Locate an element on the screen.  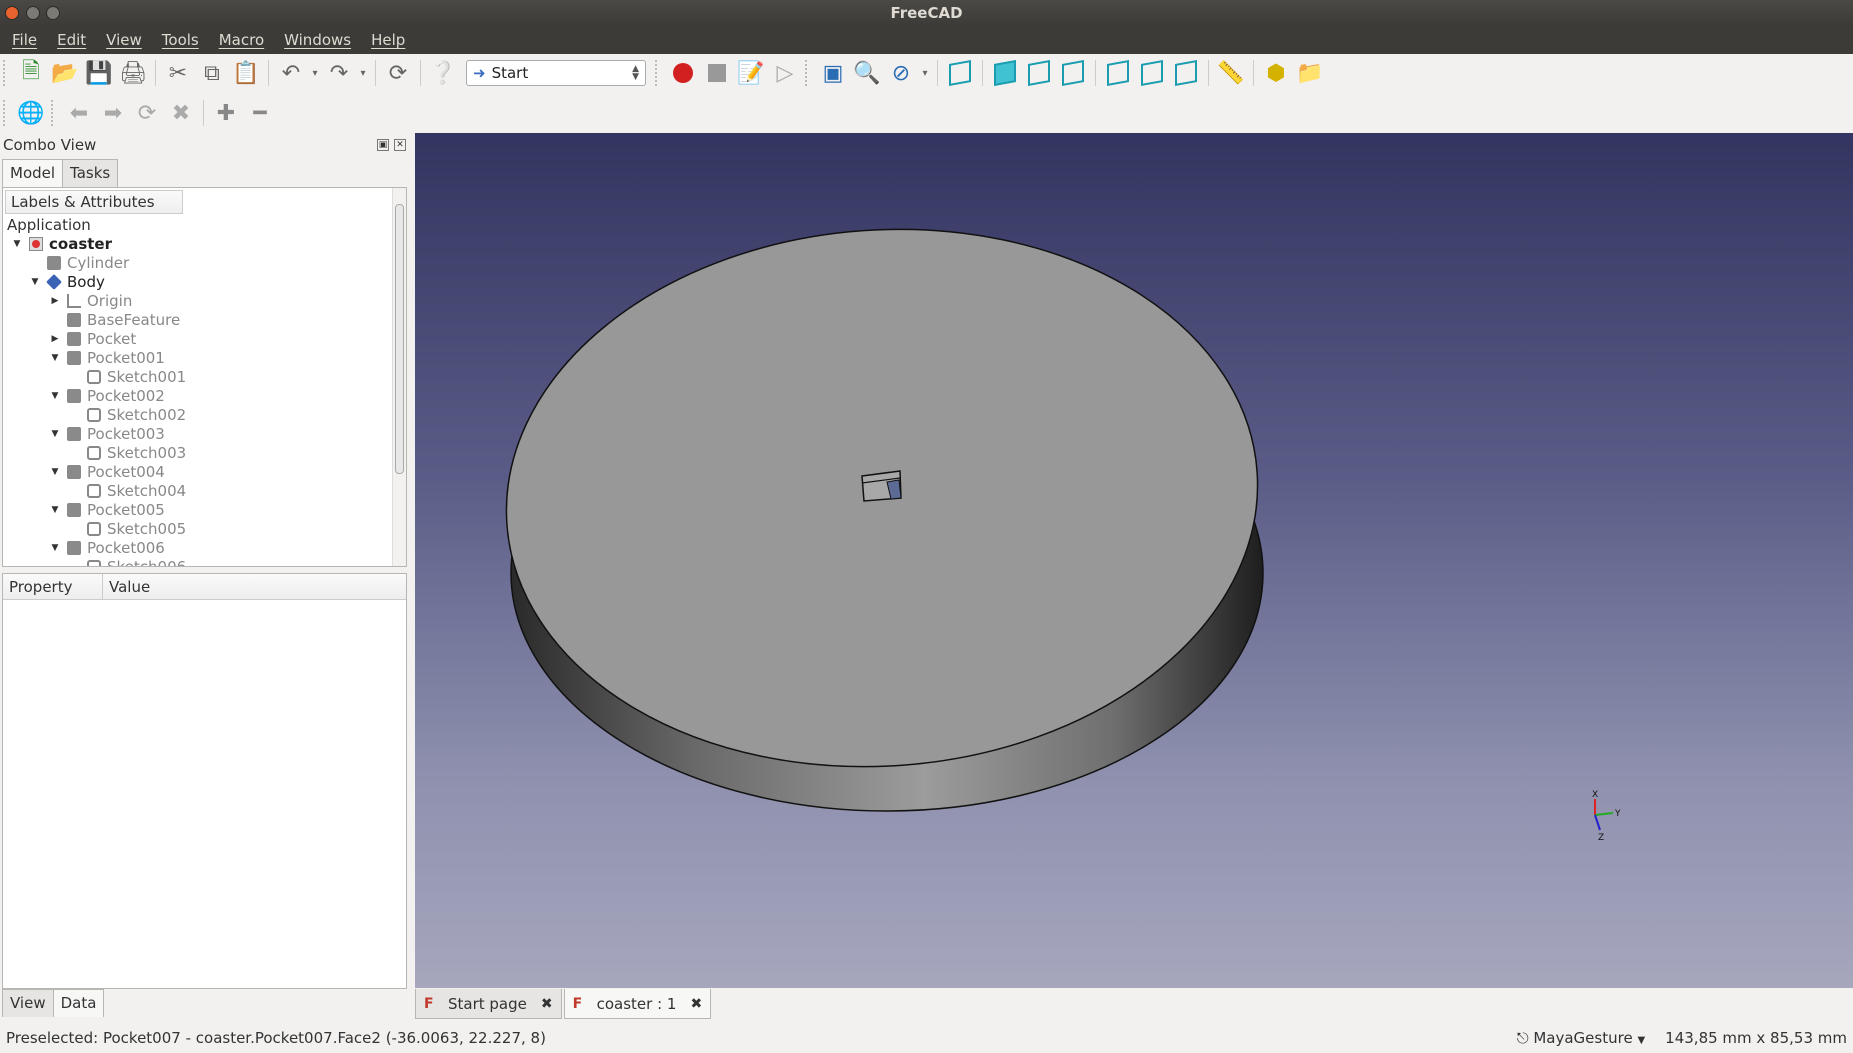
print-icon: 🖨 is located at coordinates (133, 73).